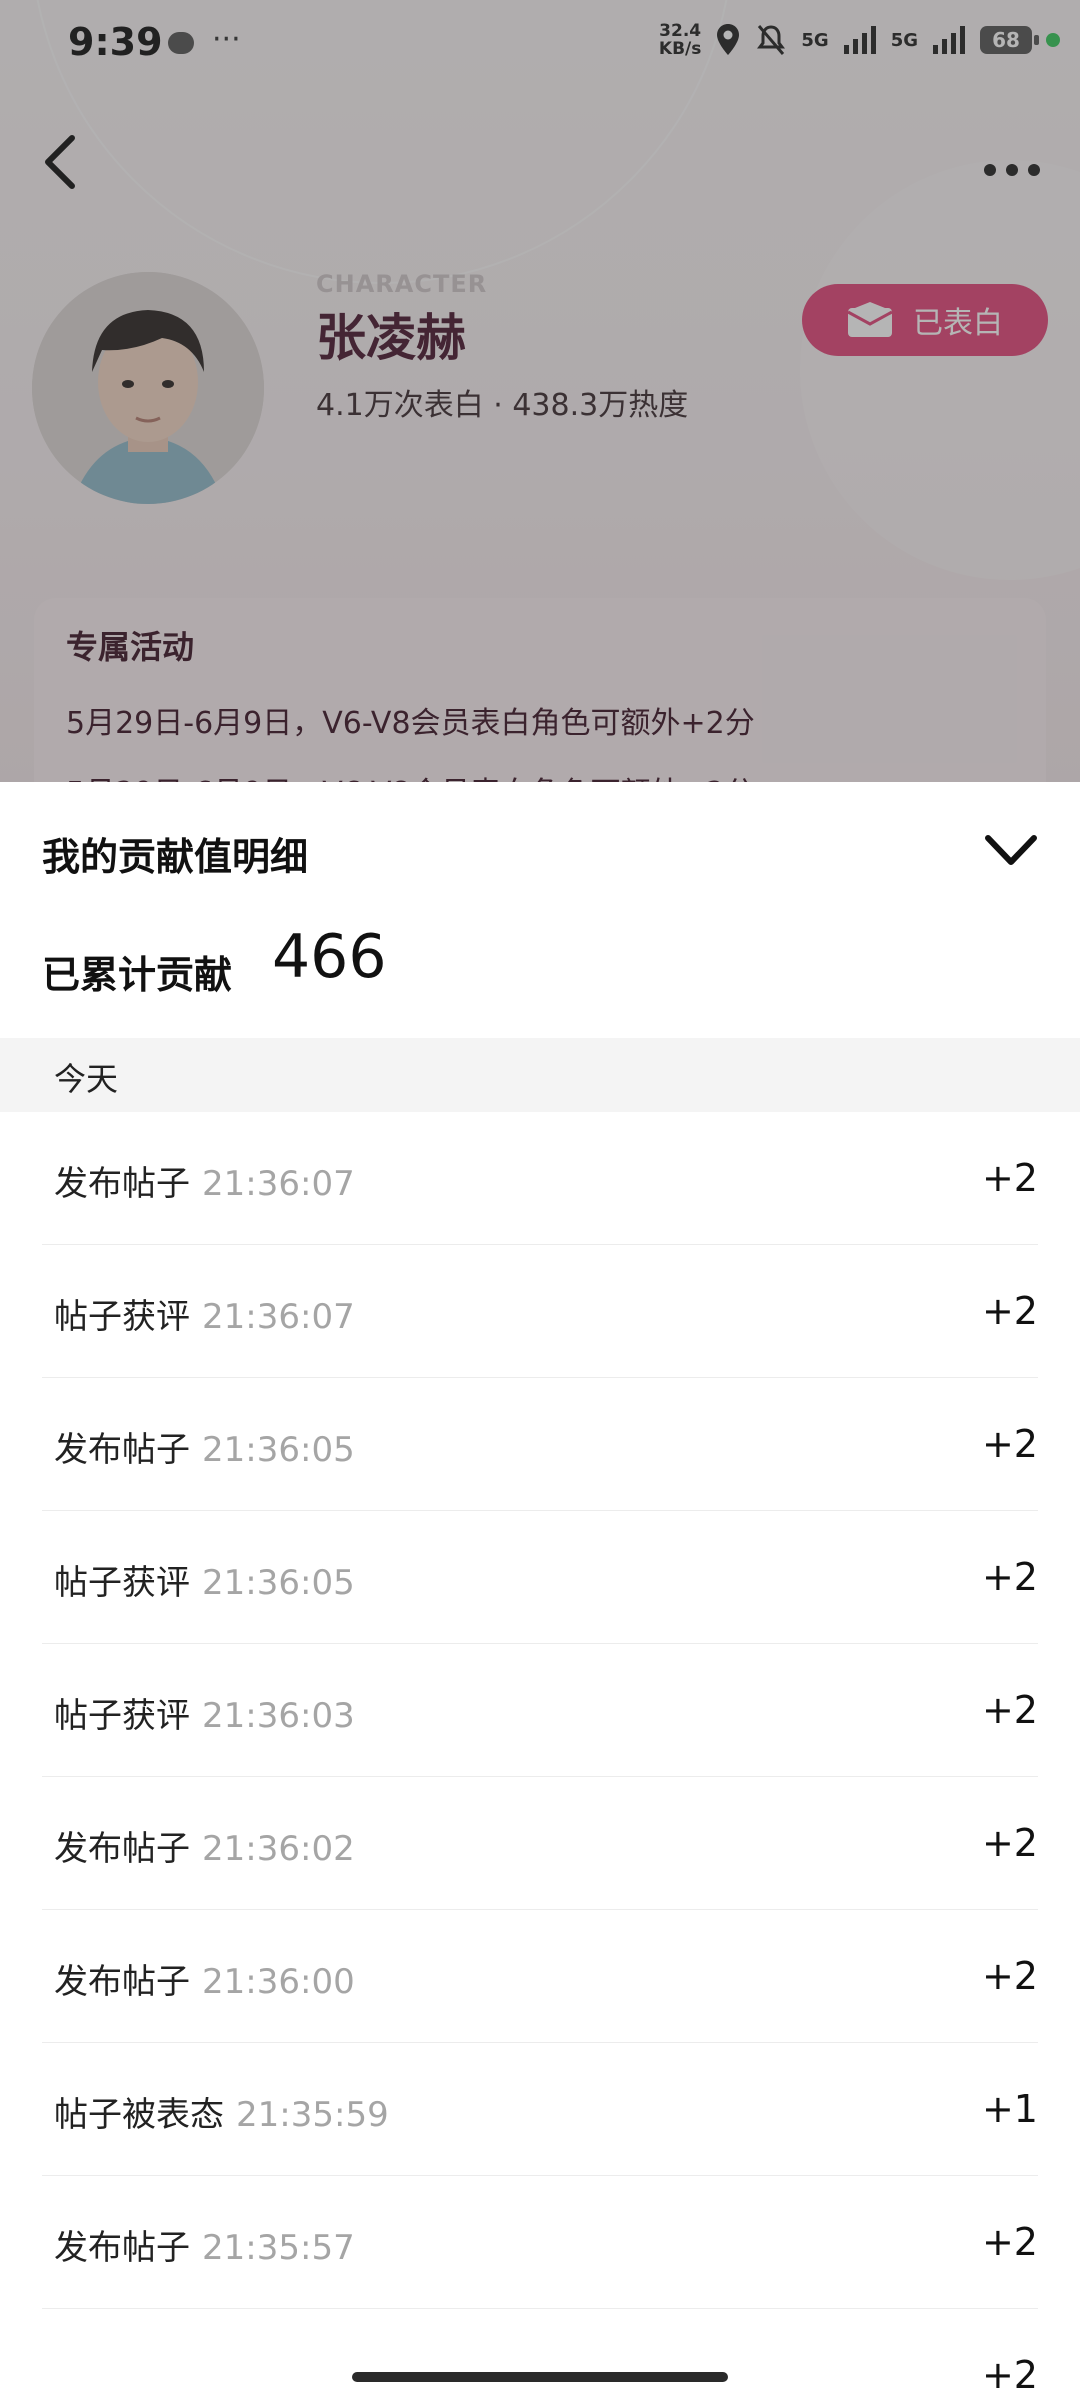  I want to click on record-time: 21:36:02, so click(278, 1849).